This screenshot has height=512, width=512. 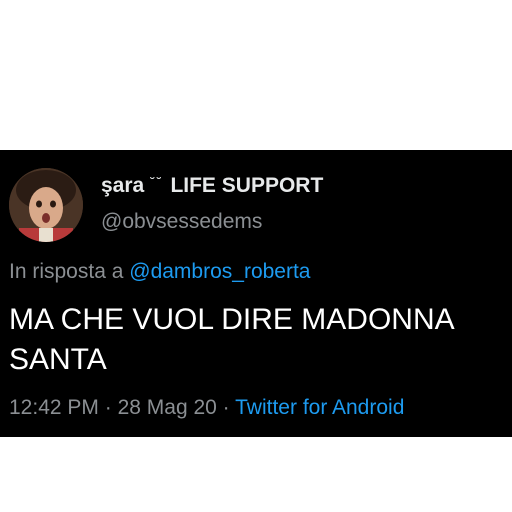 I want to click on reply-mention-link: @dambros_roberta, so click(x=219, y=271).